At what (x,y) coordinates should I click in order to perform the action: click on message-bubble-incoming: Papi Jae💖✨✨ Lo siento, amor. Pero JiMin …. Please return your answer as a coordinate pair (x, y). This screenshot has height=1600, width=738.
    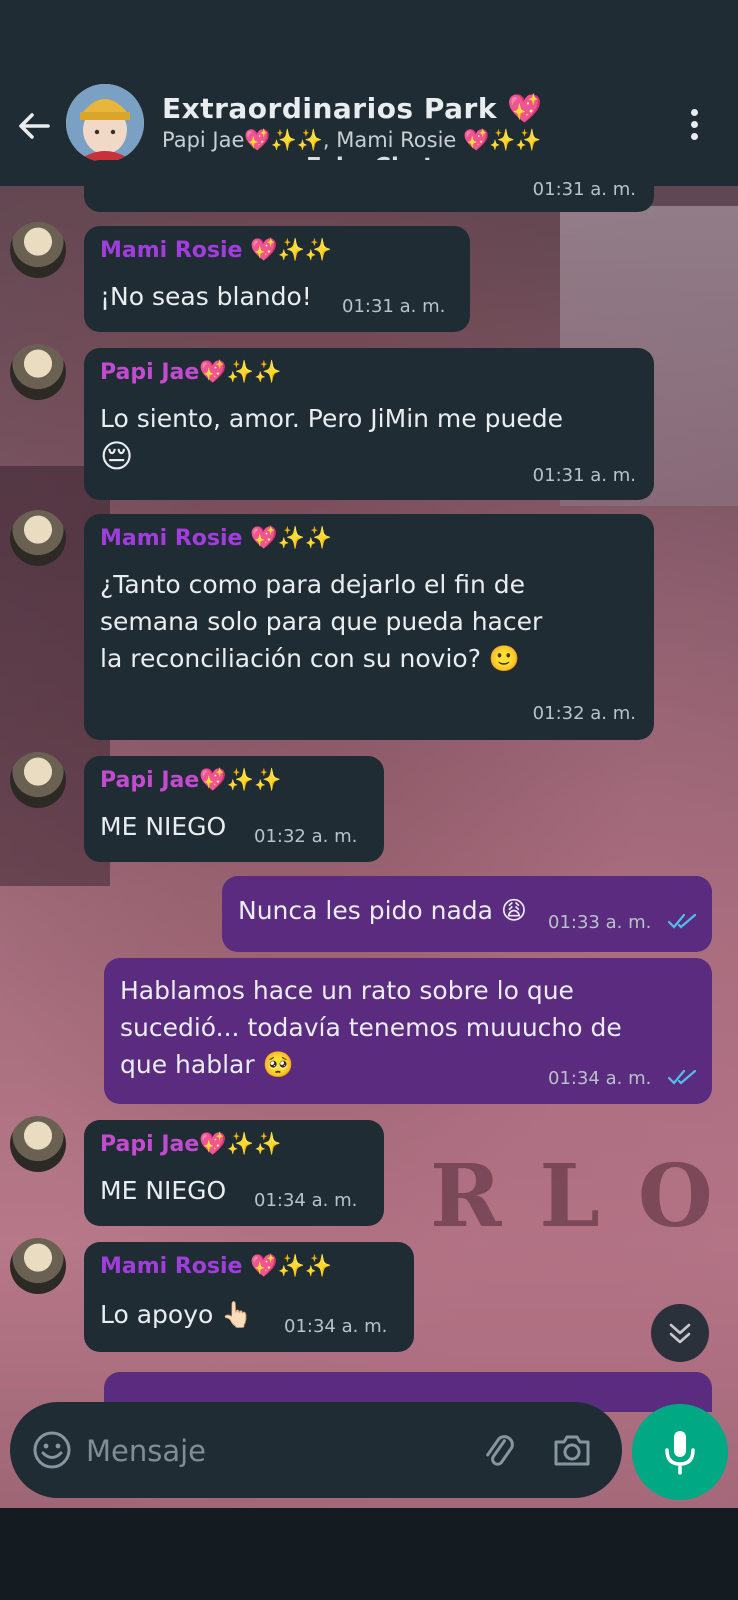
    Looking at the image, I should click on (369, 424).